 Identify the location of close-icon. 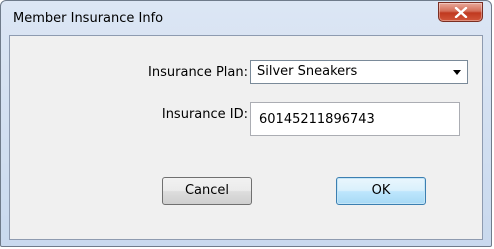
(461, 12).